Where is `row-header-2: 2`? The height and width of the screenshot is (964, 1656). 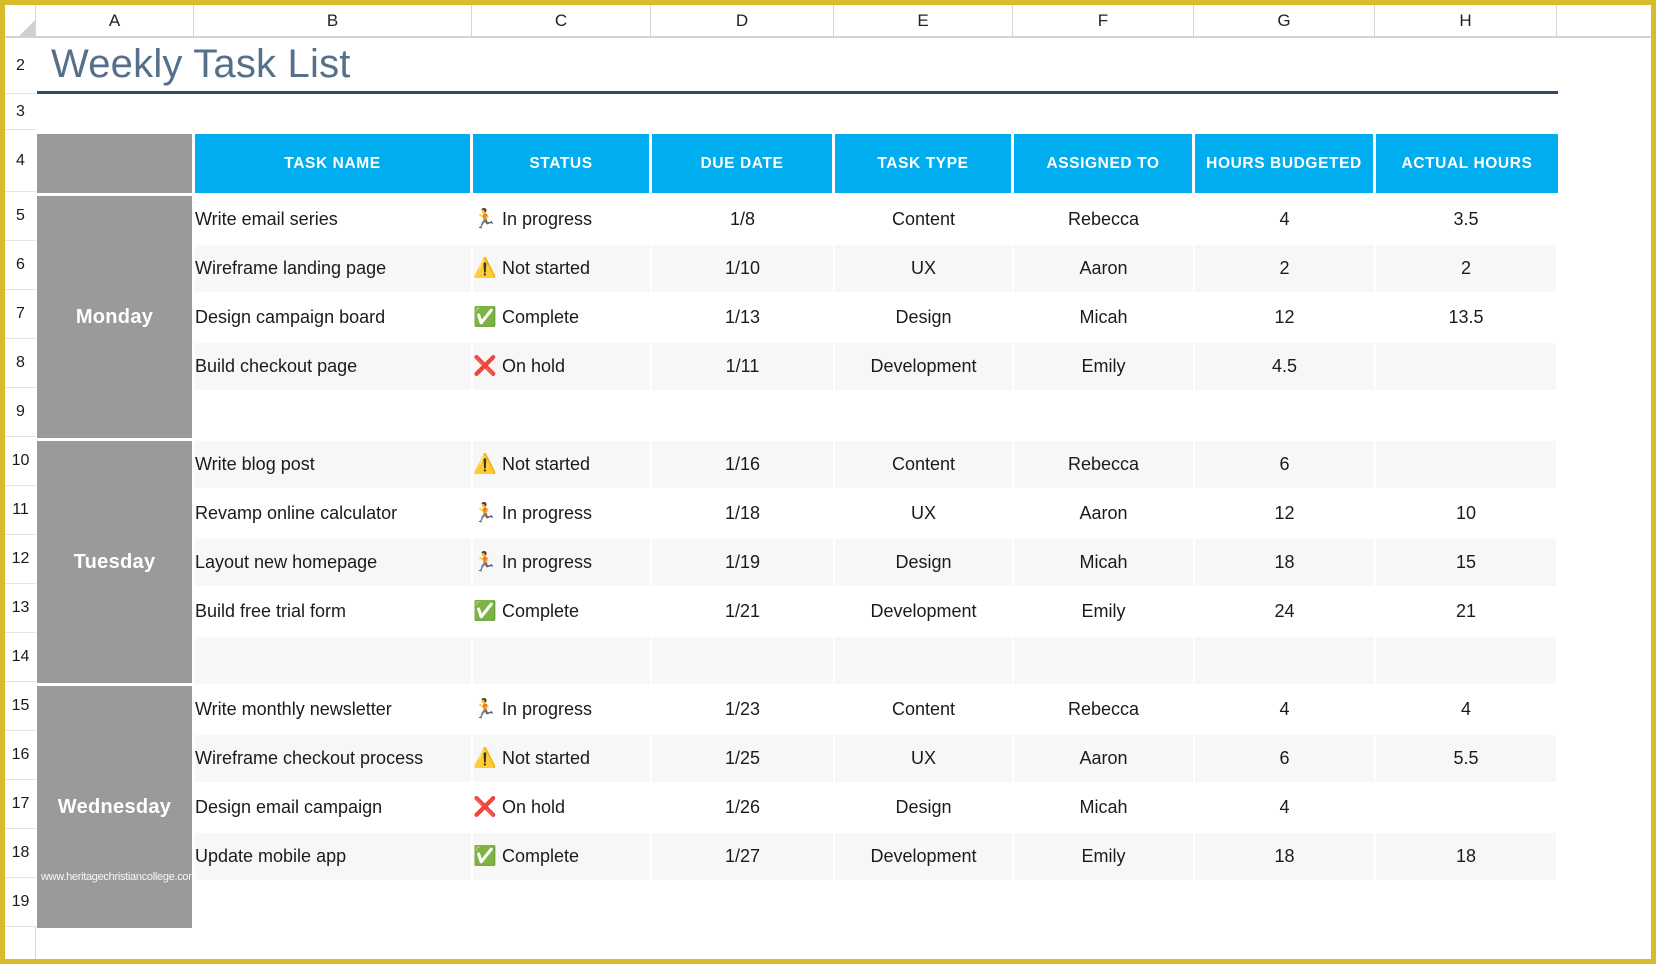 row-header-2: 2 is located at coordinates (20, 66).